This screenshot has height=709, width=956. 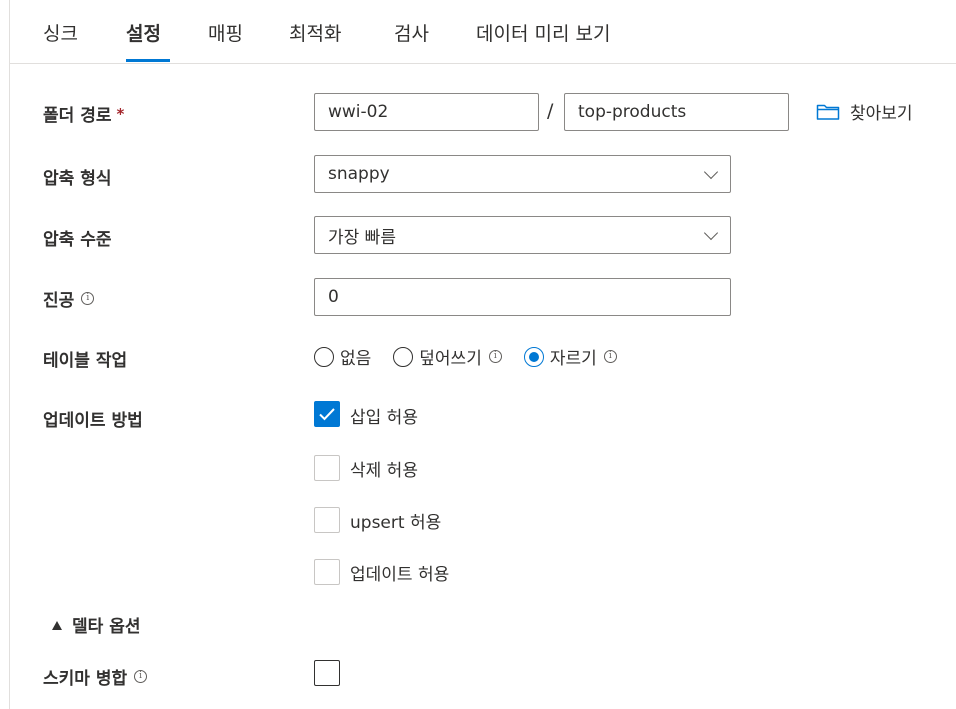 I want to click on allow-update-label: 업데이트 허용, so click(x=400, y=575).